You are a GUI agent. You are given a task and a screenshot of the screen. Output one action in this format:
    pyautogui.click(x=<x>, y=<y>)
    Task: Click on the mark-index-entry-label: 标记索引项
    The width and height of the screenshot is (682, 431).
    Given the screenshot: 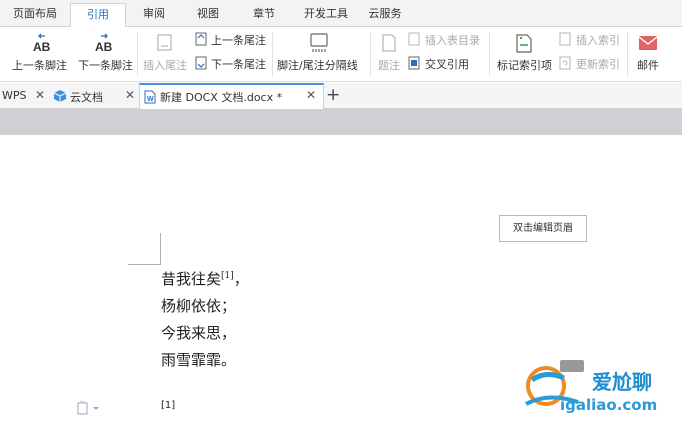 What is the action you would take?
    pyautogui.click(x=524, y=65)
    